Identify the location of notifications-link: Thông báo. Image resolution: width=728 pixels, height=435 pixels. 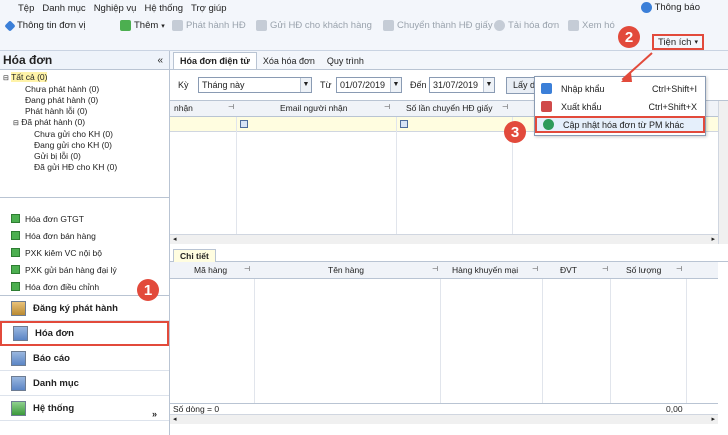
(670, 7).